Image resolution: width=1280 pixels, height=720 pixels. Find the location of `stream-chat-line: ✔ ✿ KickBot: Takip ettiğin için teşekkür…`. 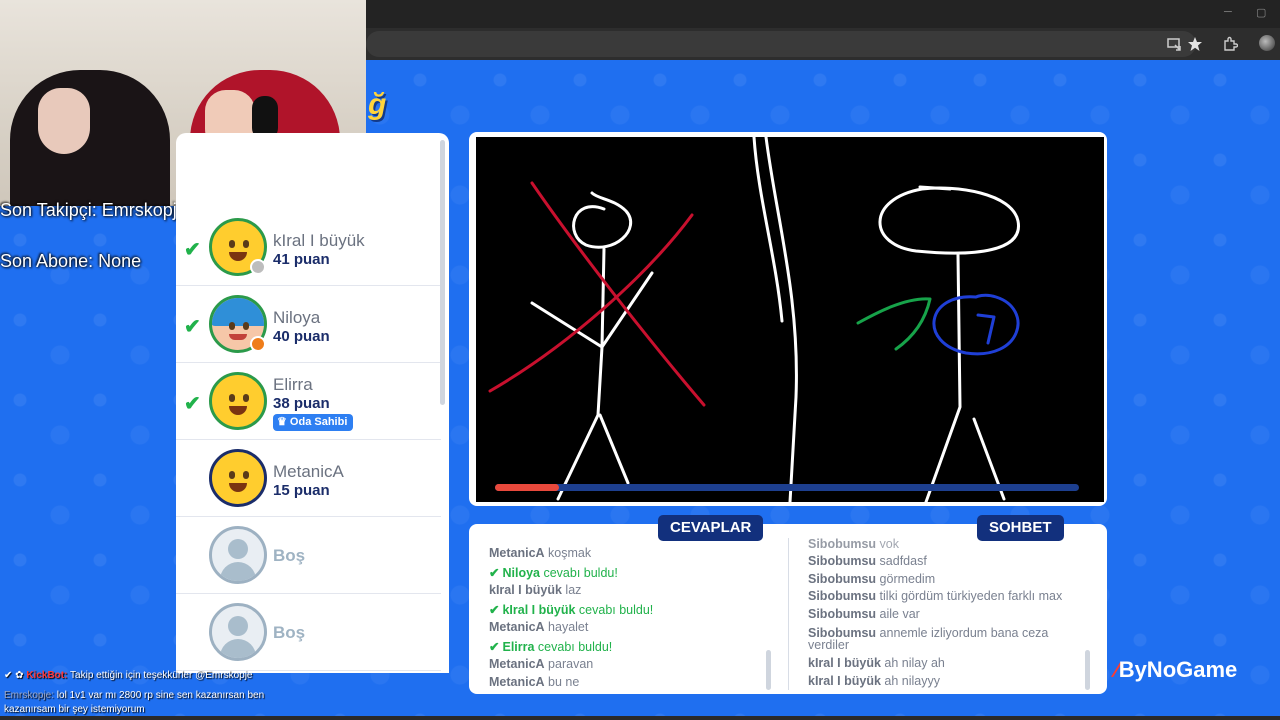

stream-chat-line: ✔ ✿ KickBot: Takip ettiğin için teşekkür… is located at coordinates (128, 675).